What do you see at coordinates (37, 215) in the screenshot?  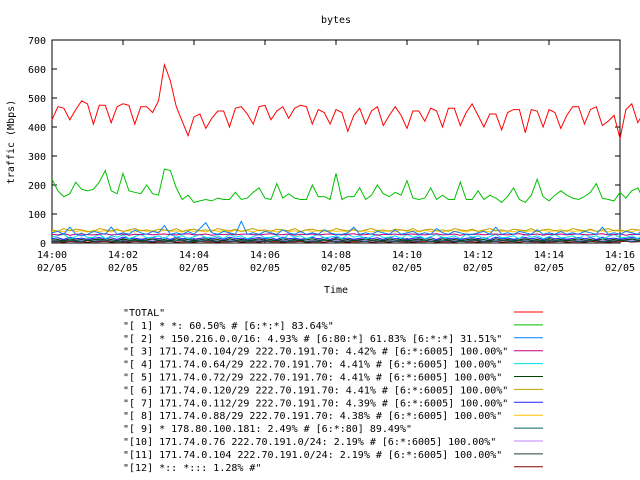 I see `y-tick-label: 100` at bounding box center [37, 215].